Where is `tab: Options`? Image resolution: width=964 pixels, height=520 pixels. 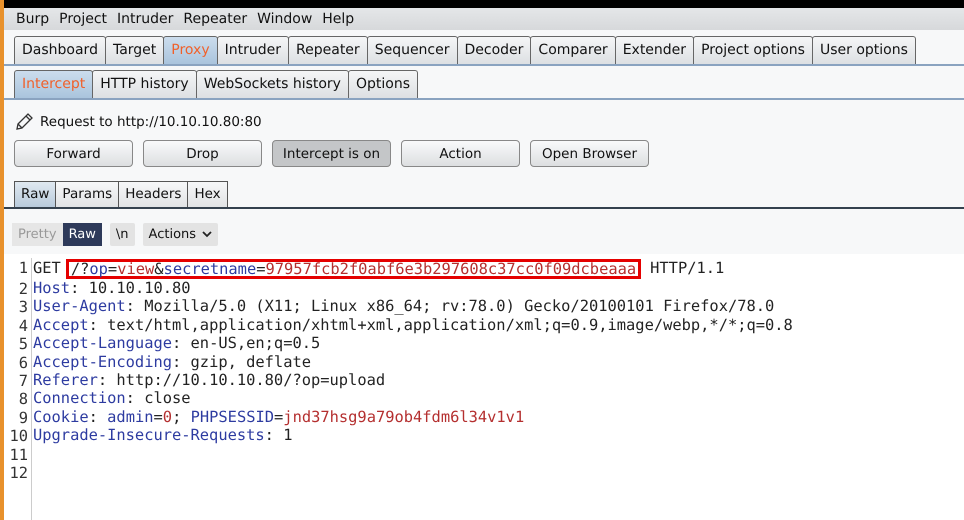
tab: Options is located at coordinates (383, 84).